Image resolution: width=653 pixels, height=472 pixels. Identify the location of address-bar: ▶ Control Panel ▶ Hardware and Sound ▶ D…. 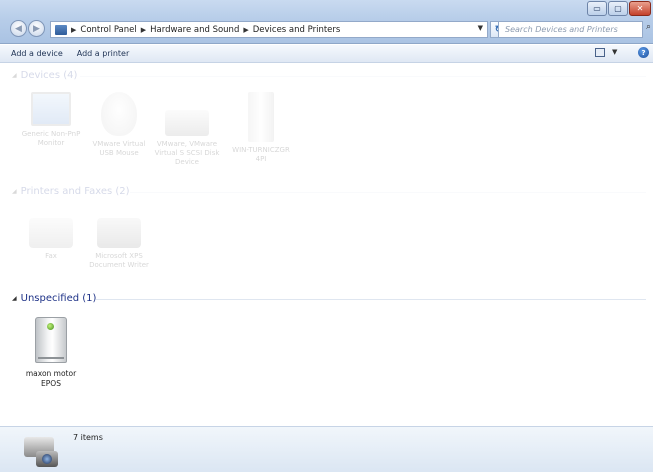
(269, 29).